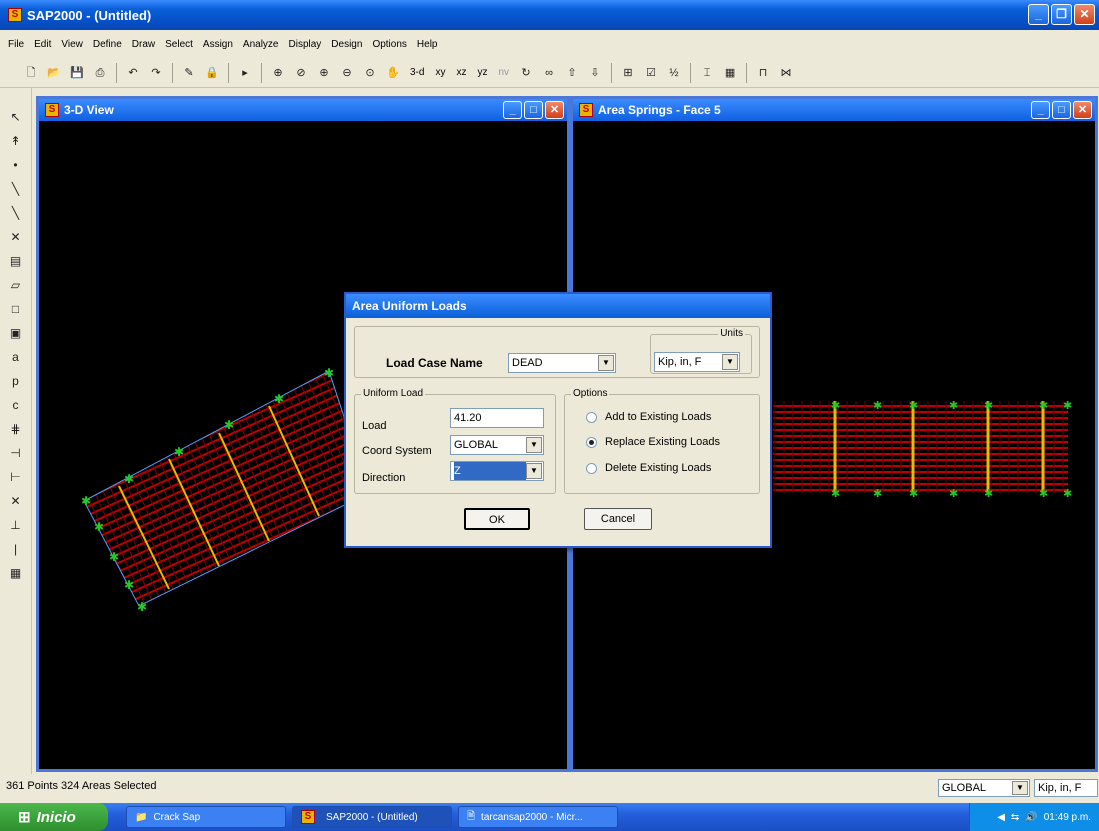 The image size is (1099, 831). What do you see at coordinates (347, 73) in the screenshot?
I see `zoom-out-icon: ⊖` at bounding box center [347, 73].